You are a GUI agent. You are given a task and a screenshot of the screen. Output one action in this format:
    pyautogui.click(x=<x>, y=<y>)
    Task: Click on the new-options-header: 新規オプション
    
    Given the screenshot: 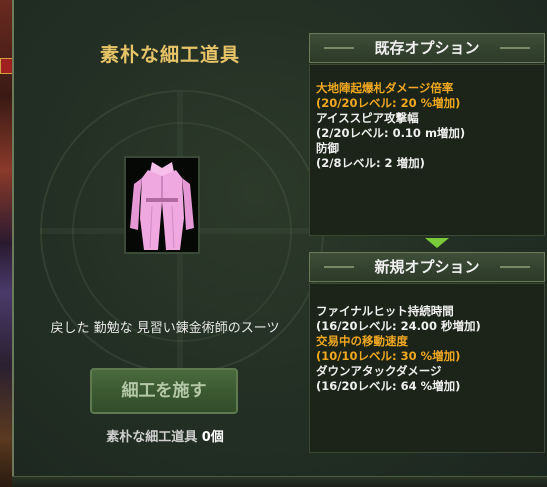 What is the action you would take?
    pyautogui.click(x=427, y=267)
    